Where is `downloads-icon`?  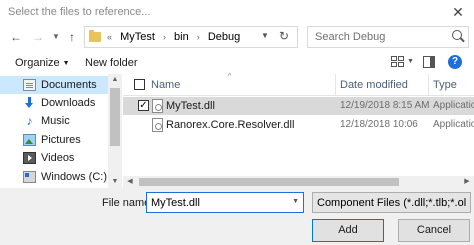
downloads-icon is located at coordinates (29, 103).